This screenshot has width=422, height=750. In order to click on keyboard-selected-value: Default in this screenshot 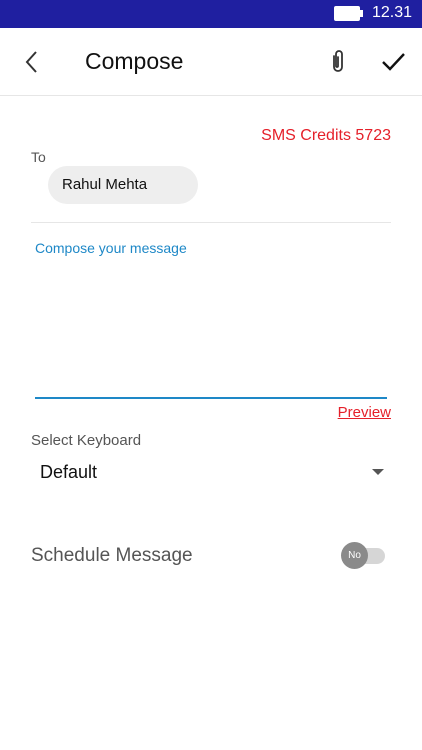, I will do `click(69, 472)`.